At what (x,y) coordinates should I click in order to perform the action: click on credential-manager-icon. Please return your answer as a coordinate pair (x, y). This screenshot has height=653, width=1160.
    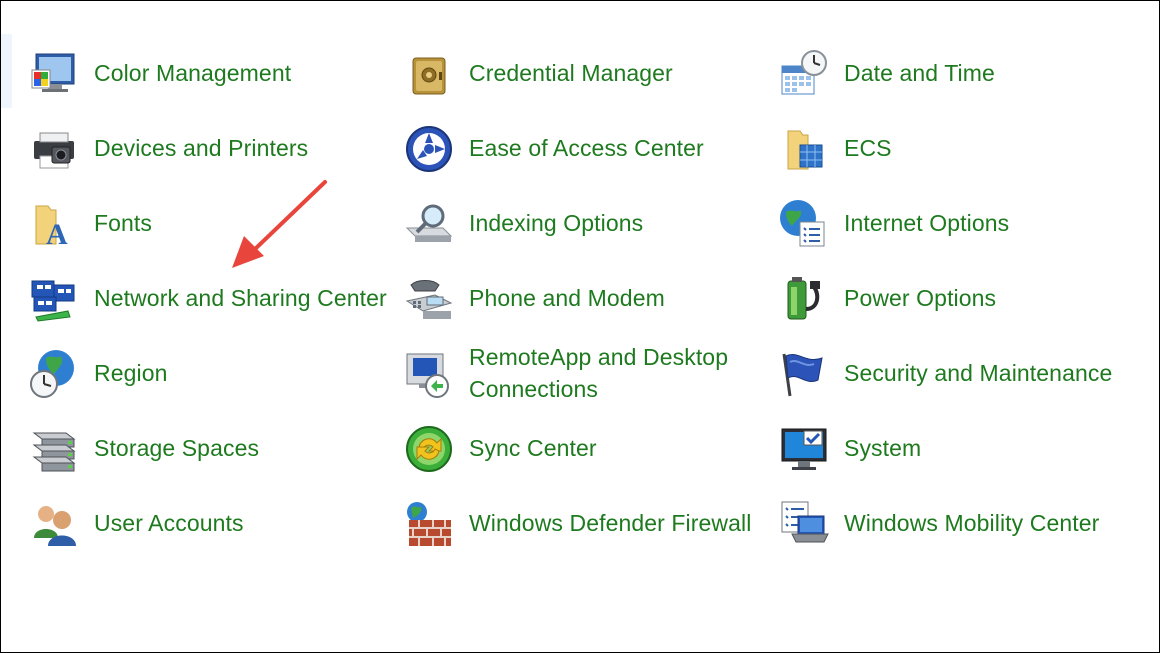
    Looking at the image, I should click on (429, 74).